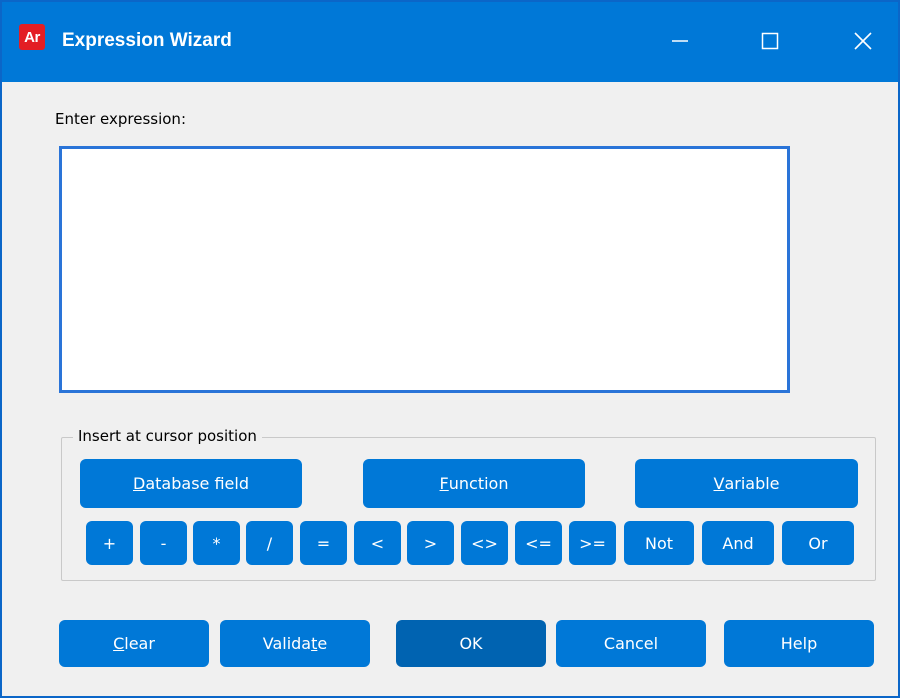 Image resolution: width=900 pixels, height=698 pixels. I want to click on minimize-button, so click(680, 41).